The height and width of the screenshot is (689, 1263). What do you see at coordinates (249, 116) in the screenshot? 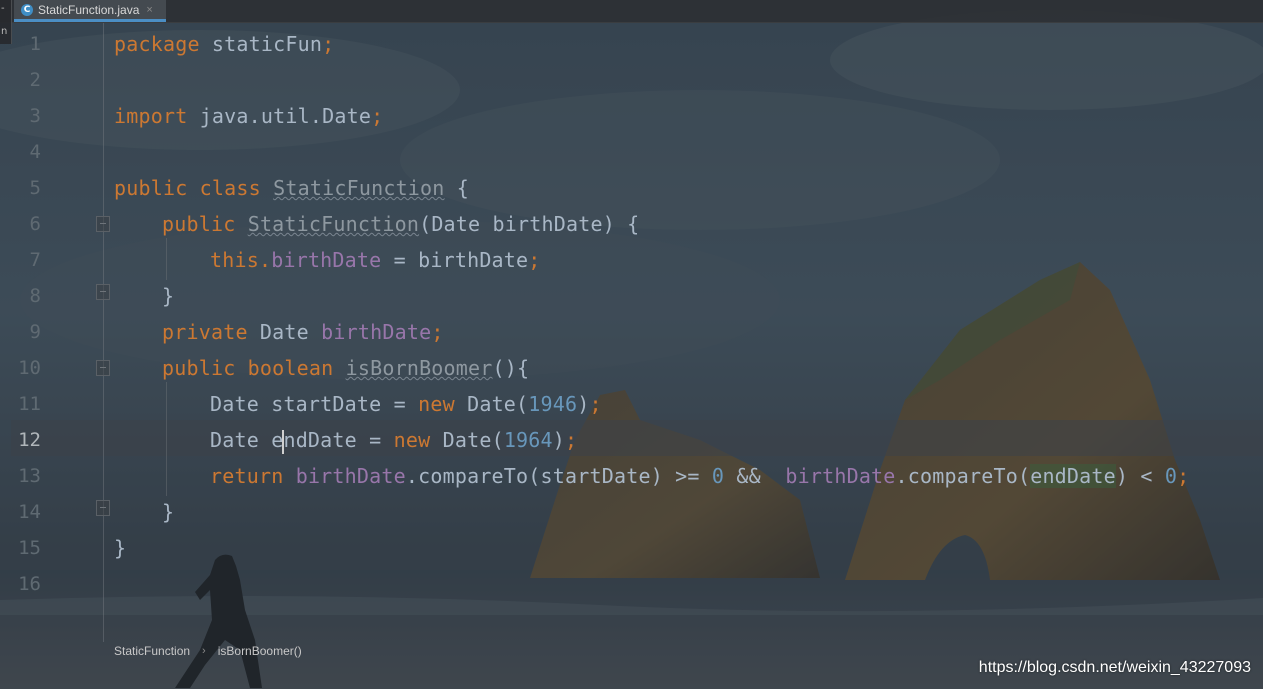
I see `code-line-3: import java.util.Date;` at bounding box center [249, 116].